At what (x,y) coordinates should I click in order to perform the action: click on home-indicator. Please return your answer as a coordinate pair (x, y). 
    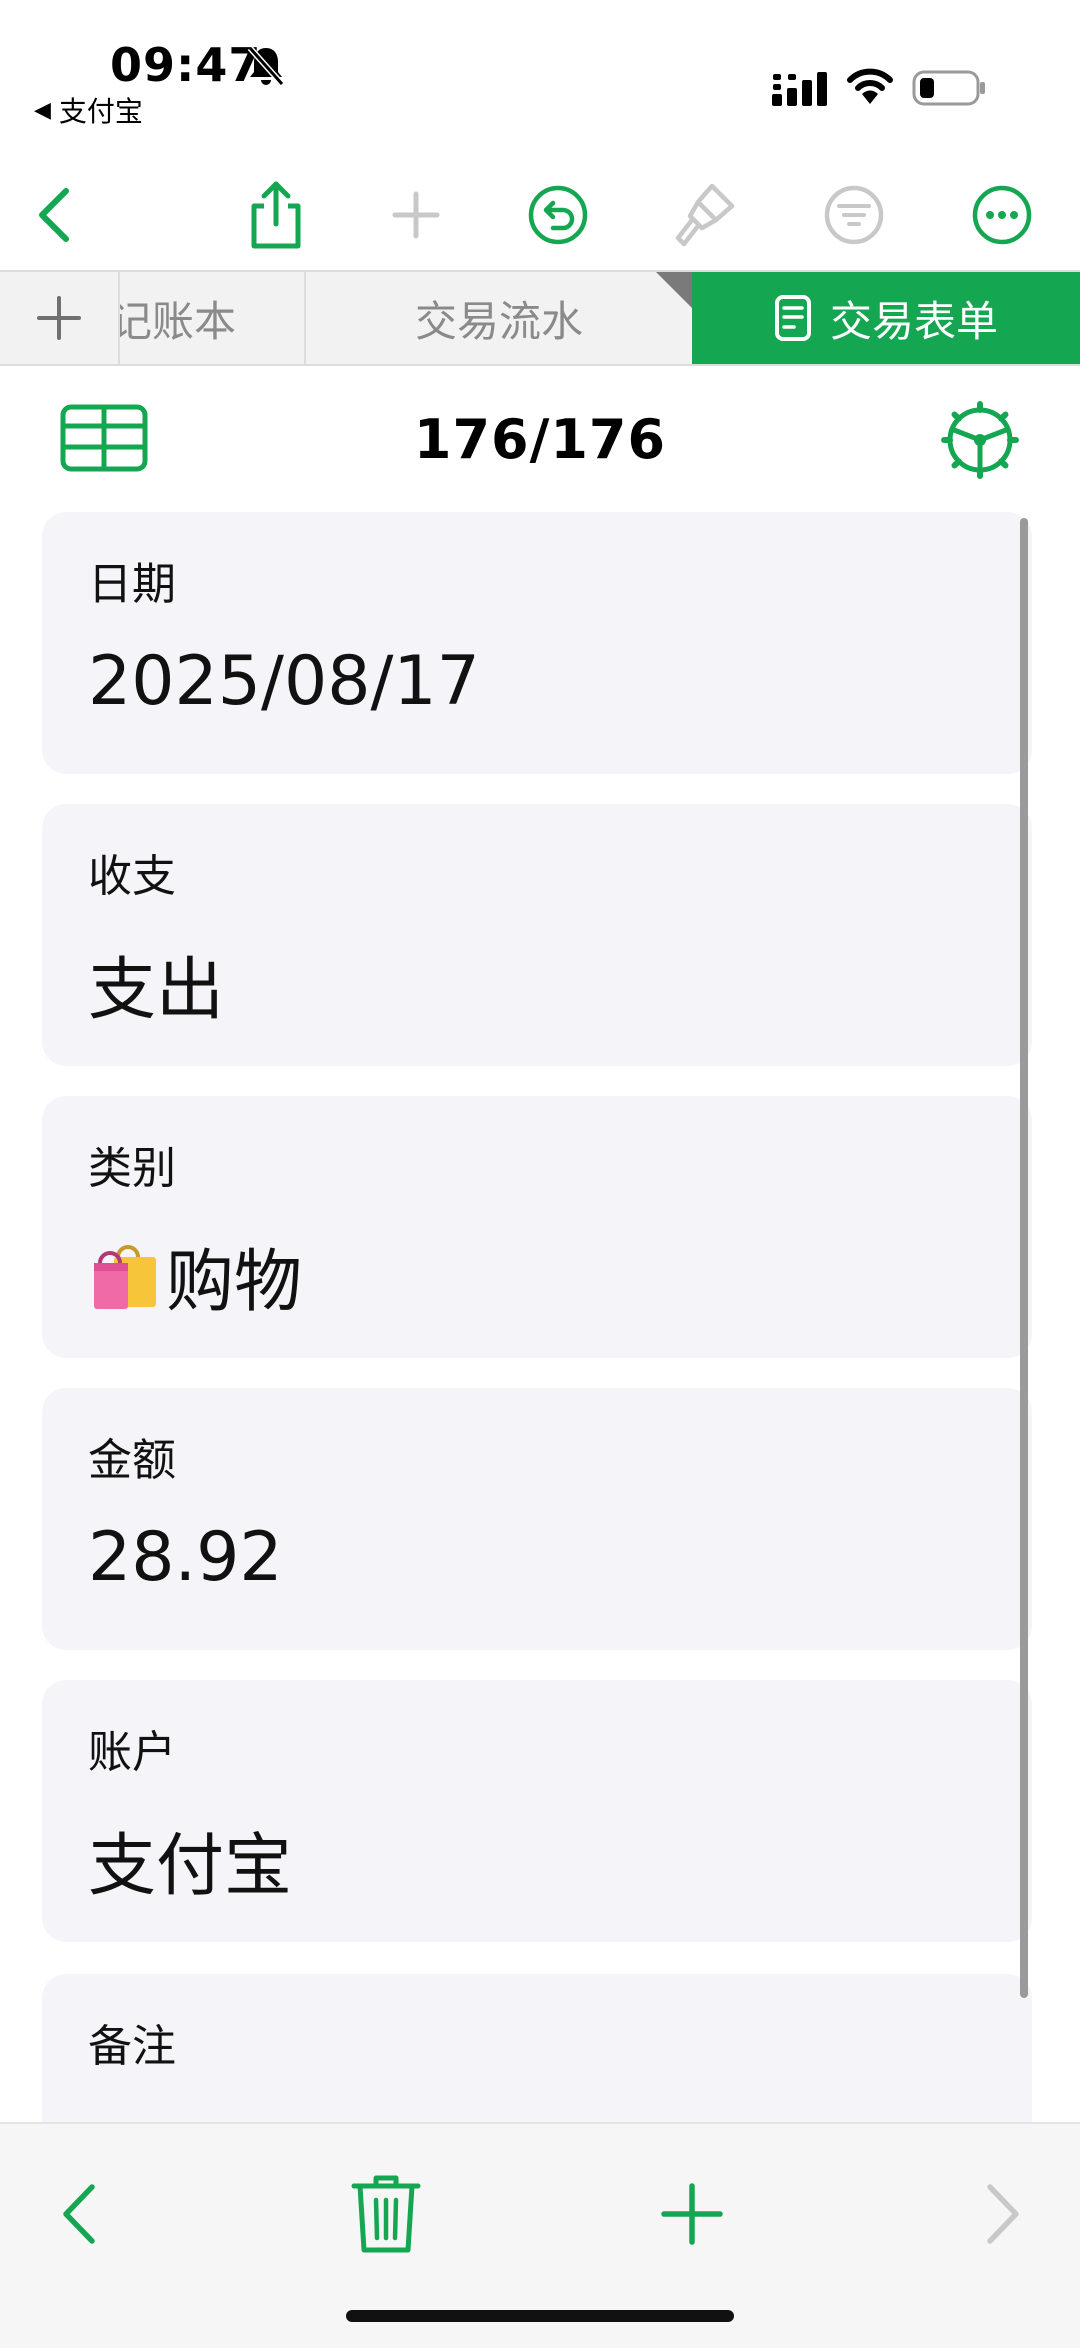
    Looking at the image, I should click on (540, 2316).